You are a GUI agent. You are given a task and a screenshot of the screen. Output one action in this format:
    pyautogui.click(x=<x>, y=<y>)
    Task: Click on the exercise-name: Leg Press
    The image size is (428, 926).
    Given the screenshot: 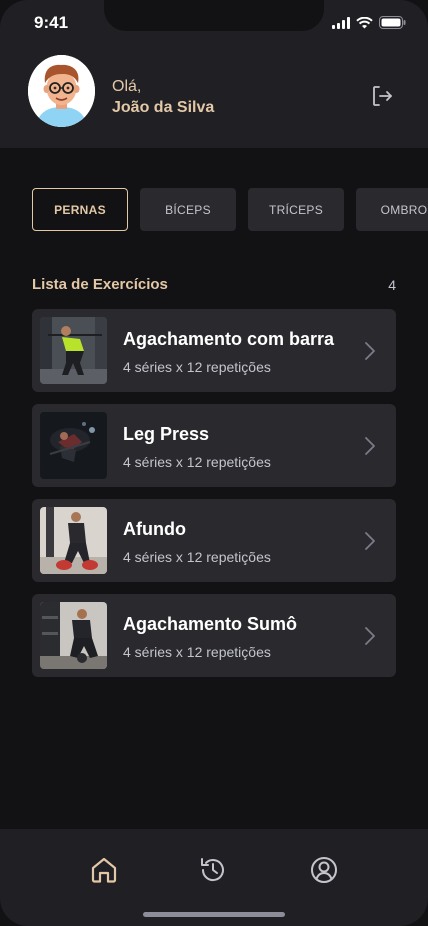 What is the action you would take?
    pyautogui.click(x=166, y=434)
    